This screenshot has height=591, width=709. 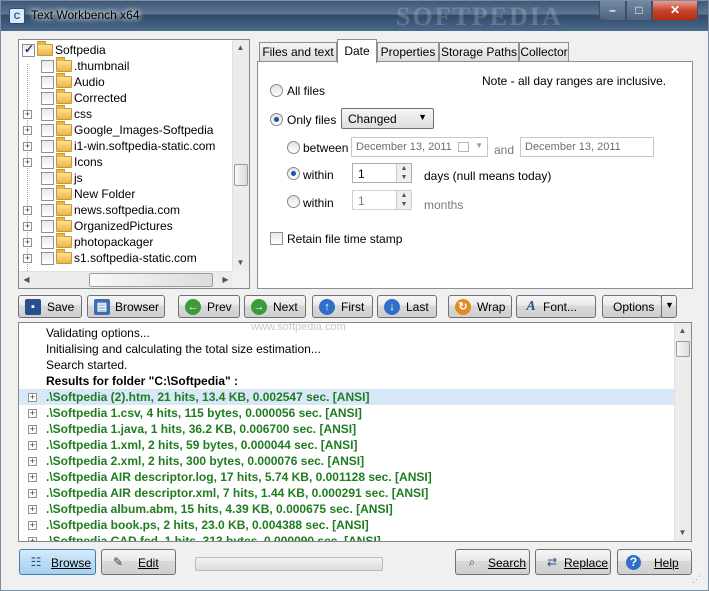 What do you see at coordinates (126, 225) in the screenshot?
I see `tree-item: + OrganizedPictures` at bounding box center [126, 225].